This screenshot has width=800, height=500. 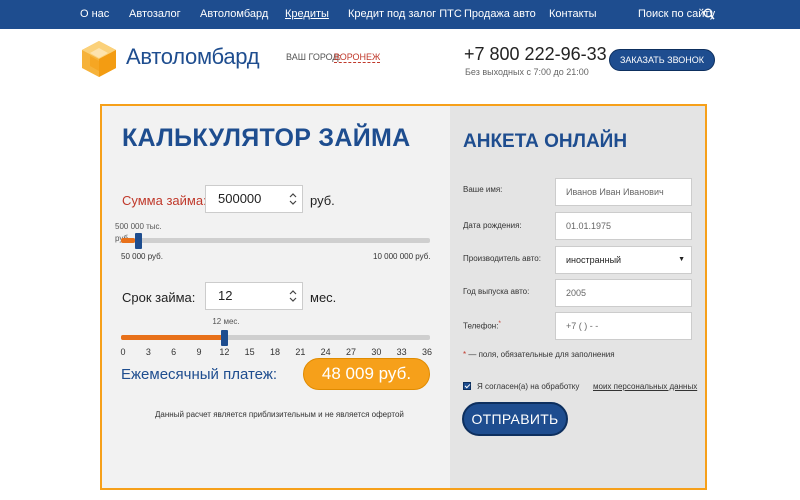 What do you see at coordinates (155, 14) in the screenshot?
I see `nav-item-autozalog: Автозалог` at bounding box center [155, 14].